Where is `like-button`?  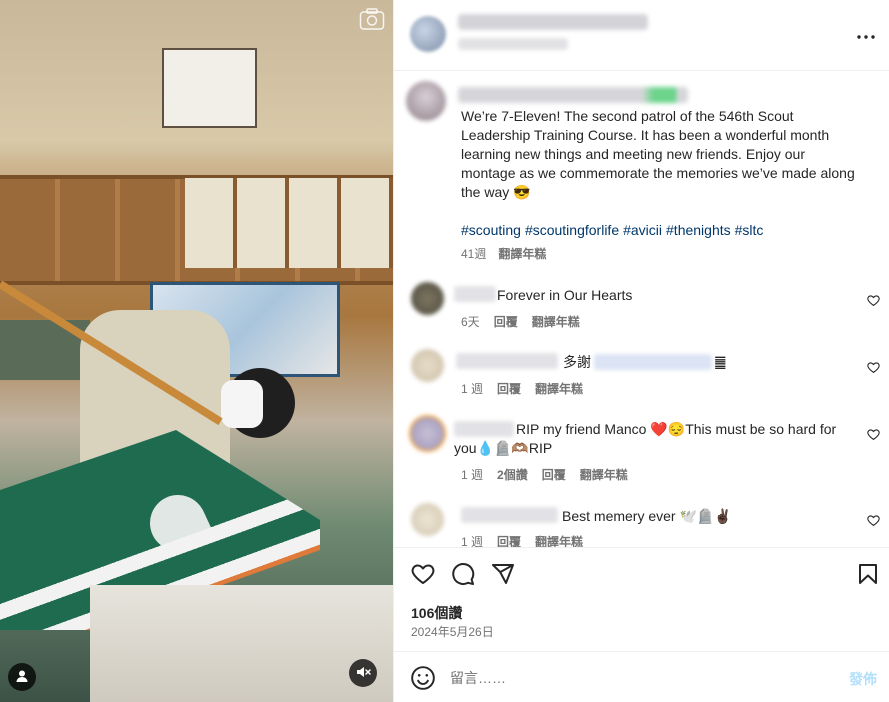 like-button is located at coordinates (423, 575).